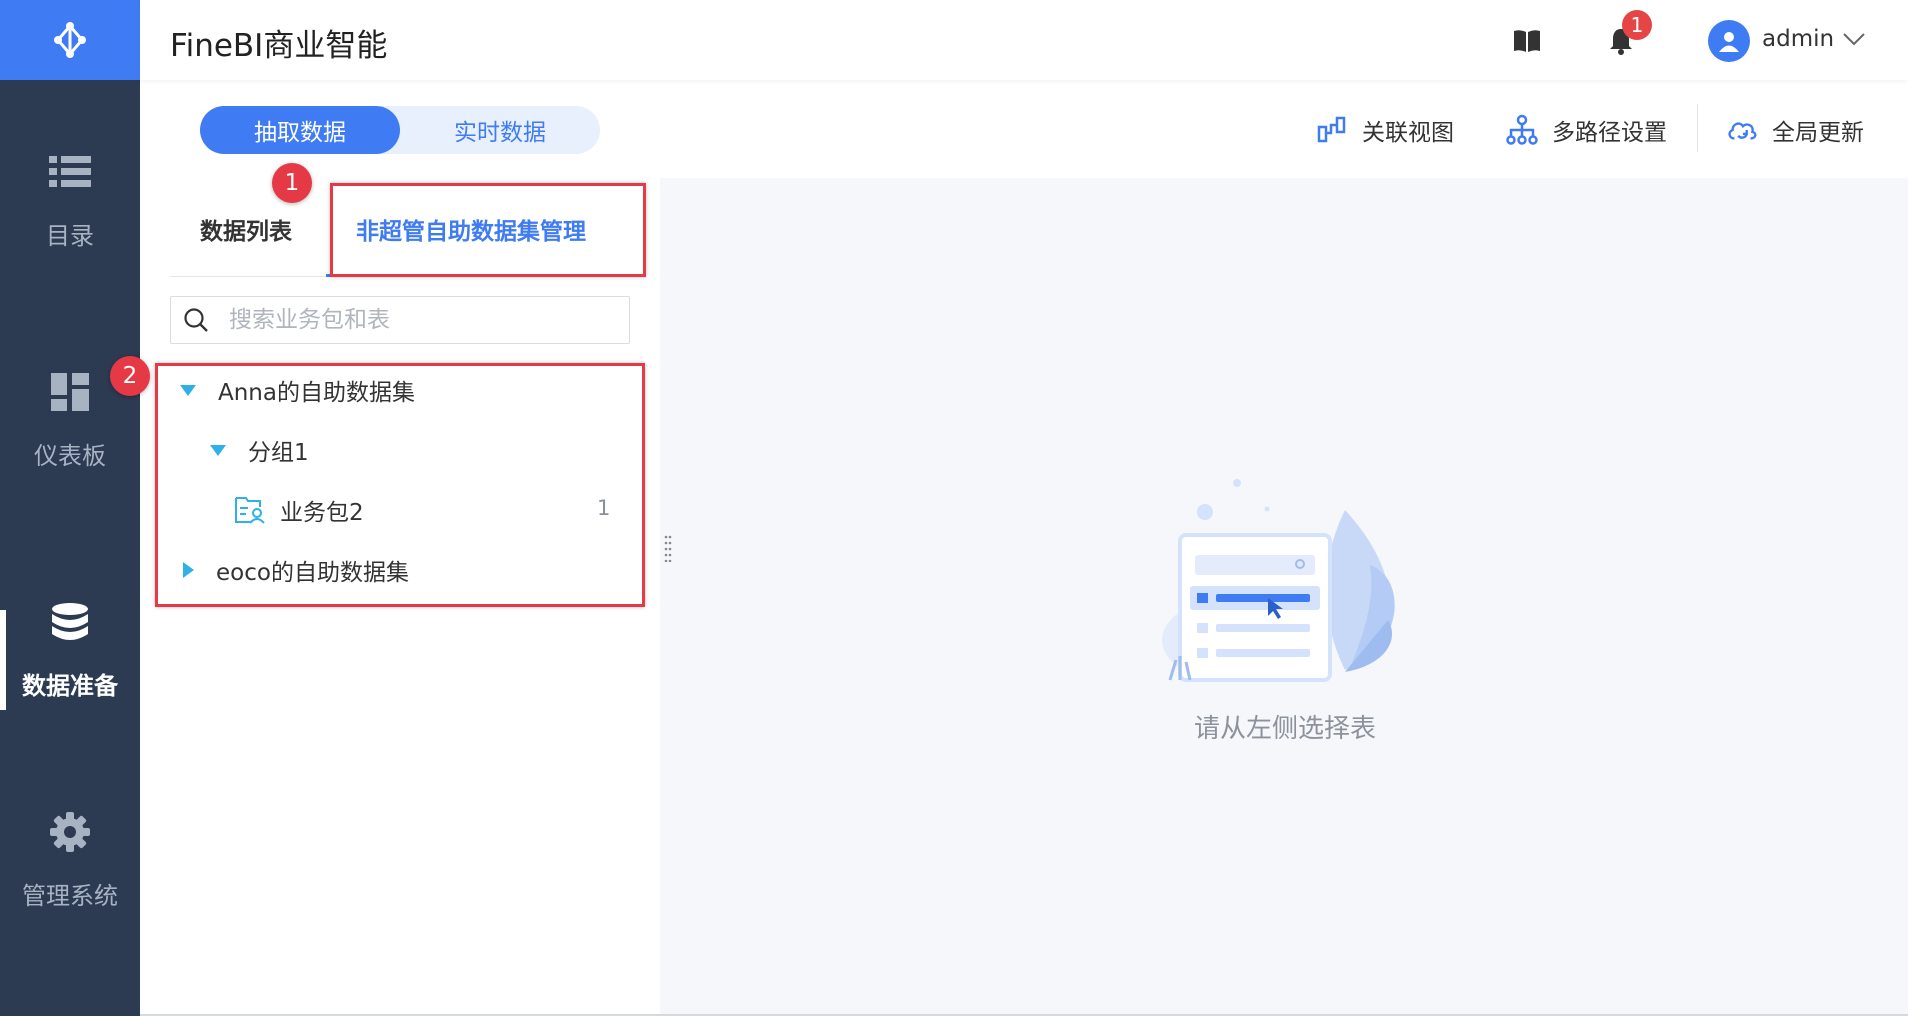 The width and height of the screenshot is (1908, 1016). I want to click on mode-toggle: 抽取数据 实时数据, so click(400, 130).